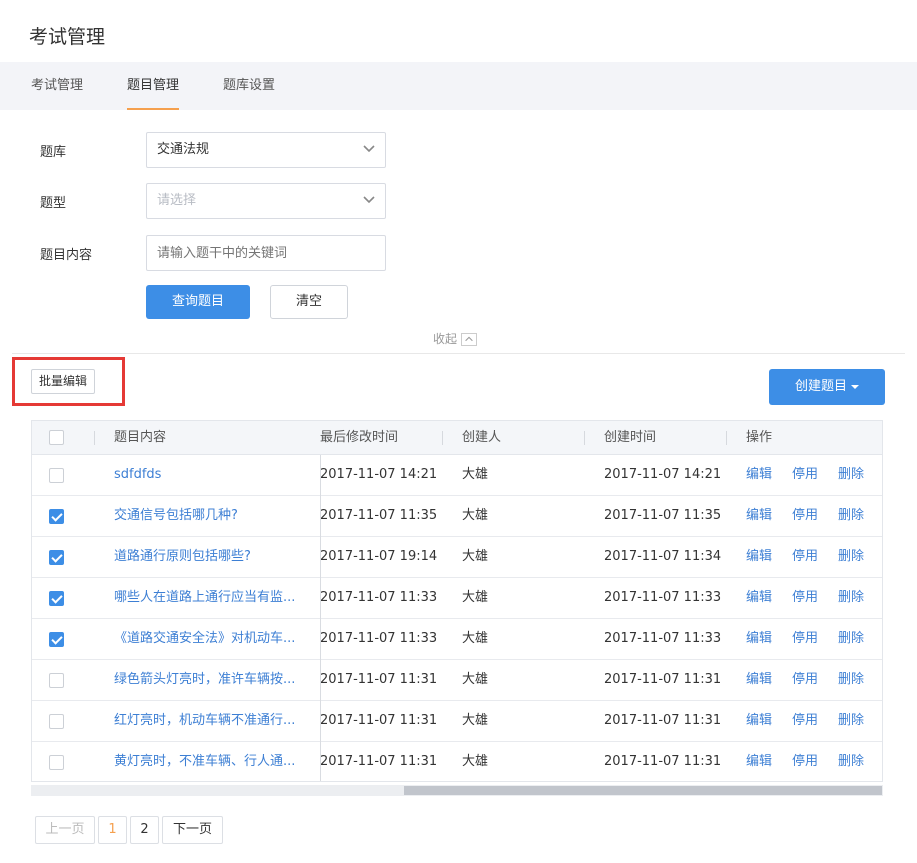 Image resolution: width=917 pixels, height=863 pixels. Describe the element at coordinates (66, 255) in the screenshot. I see `content-label: 题目内容` at that location.